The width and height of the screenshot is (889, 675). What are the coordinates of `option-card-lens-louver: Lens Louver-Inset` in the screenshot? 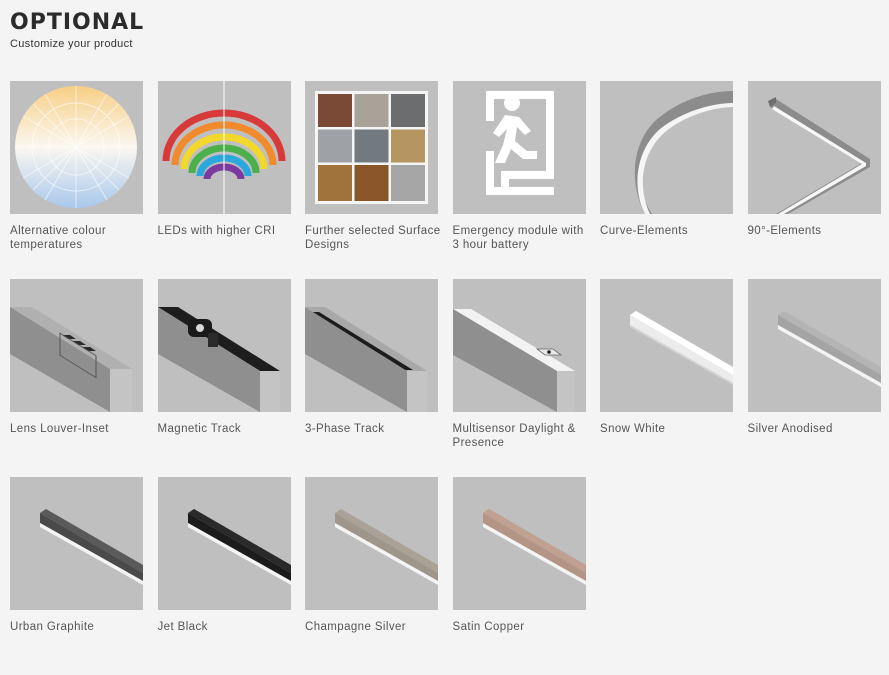 It's located at (76, 378).